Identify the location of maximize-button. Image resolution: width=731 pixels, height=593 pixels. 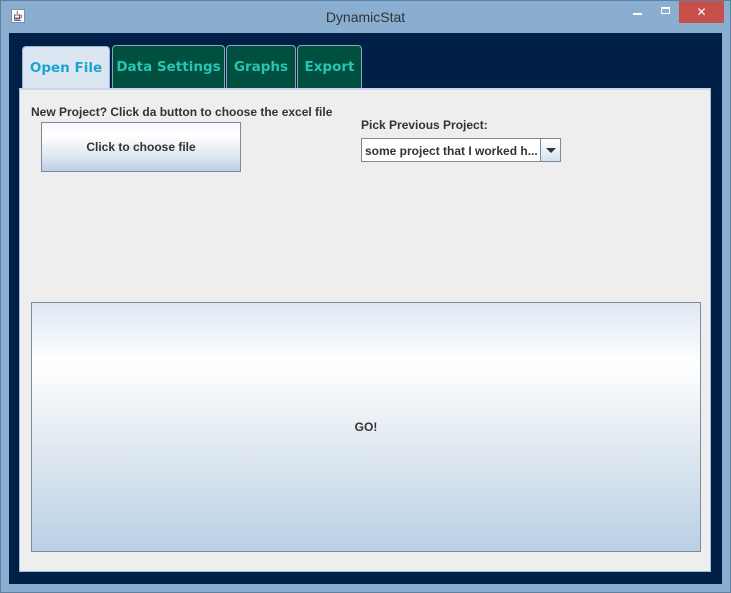
(666, 12).